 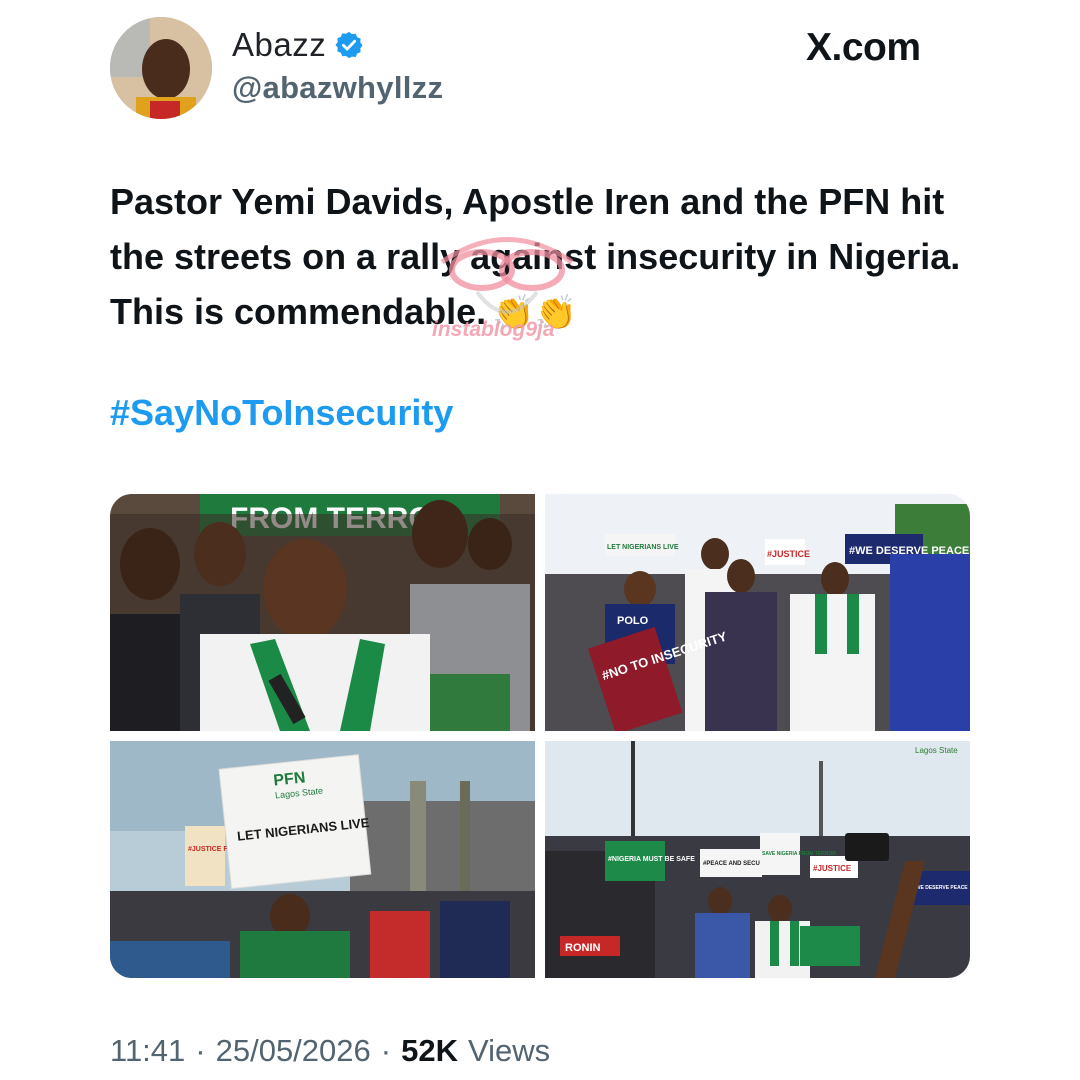 I want to click on avatar, so click(x=161, y=68).